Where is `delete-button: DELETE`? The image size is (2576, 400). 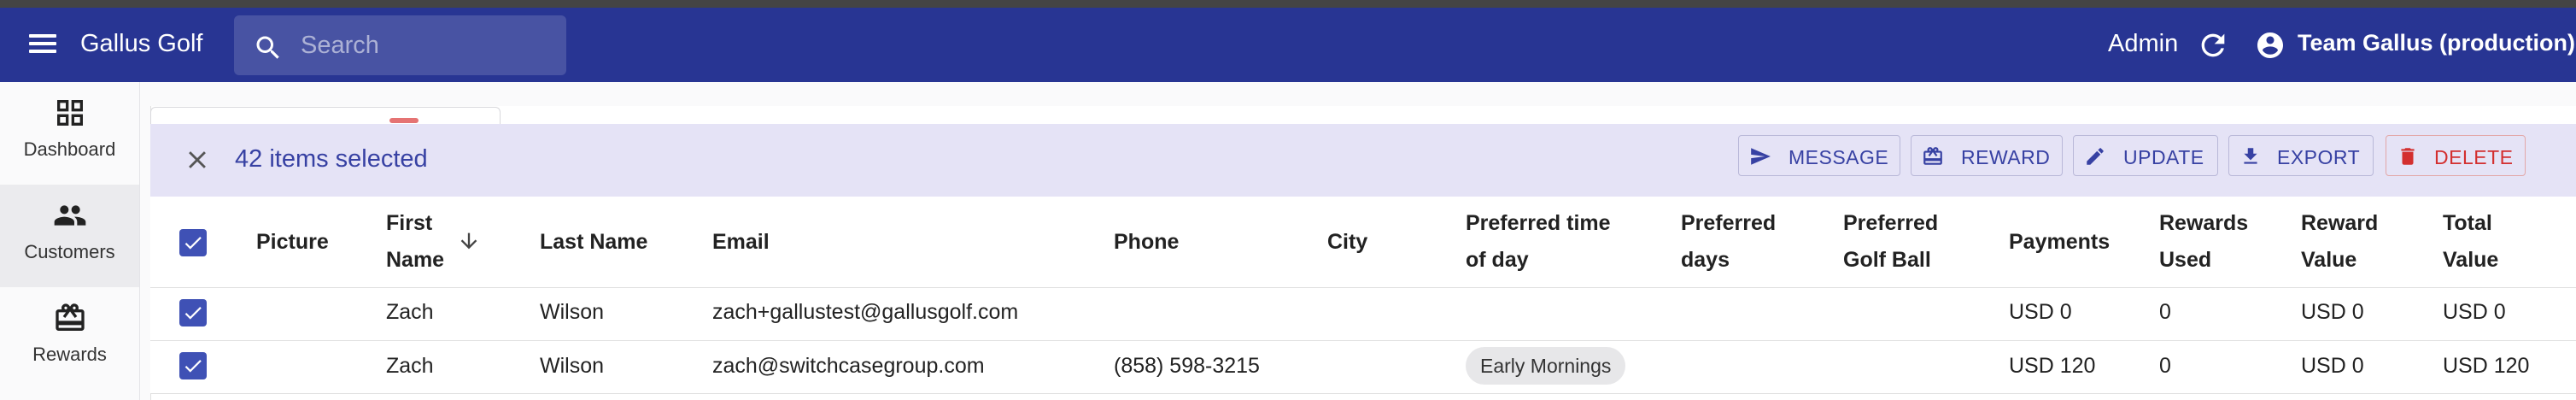
delete-button: DELETE is located at coordinates (2456, 155).